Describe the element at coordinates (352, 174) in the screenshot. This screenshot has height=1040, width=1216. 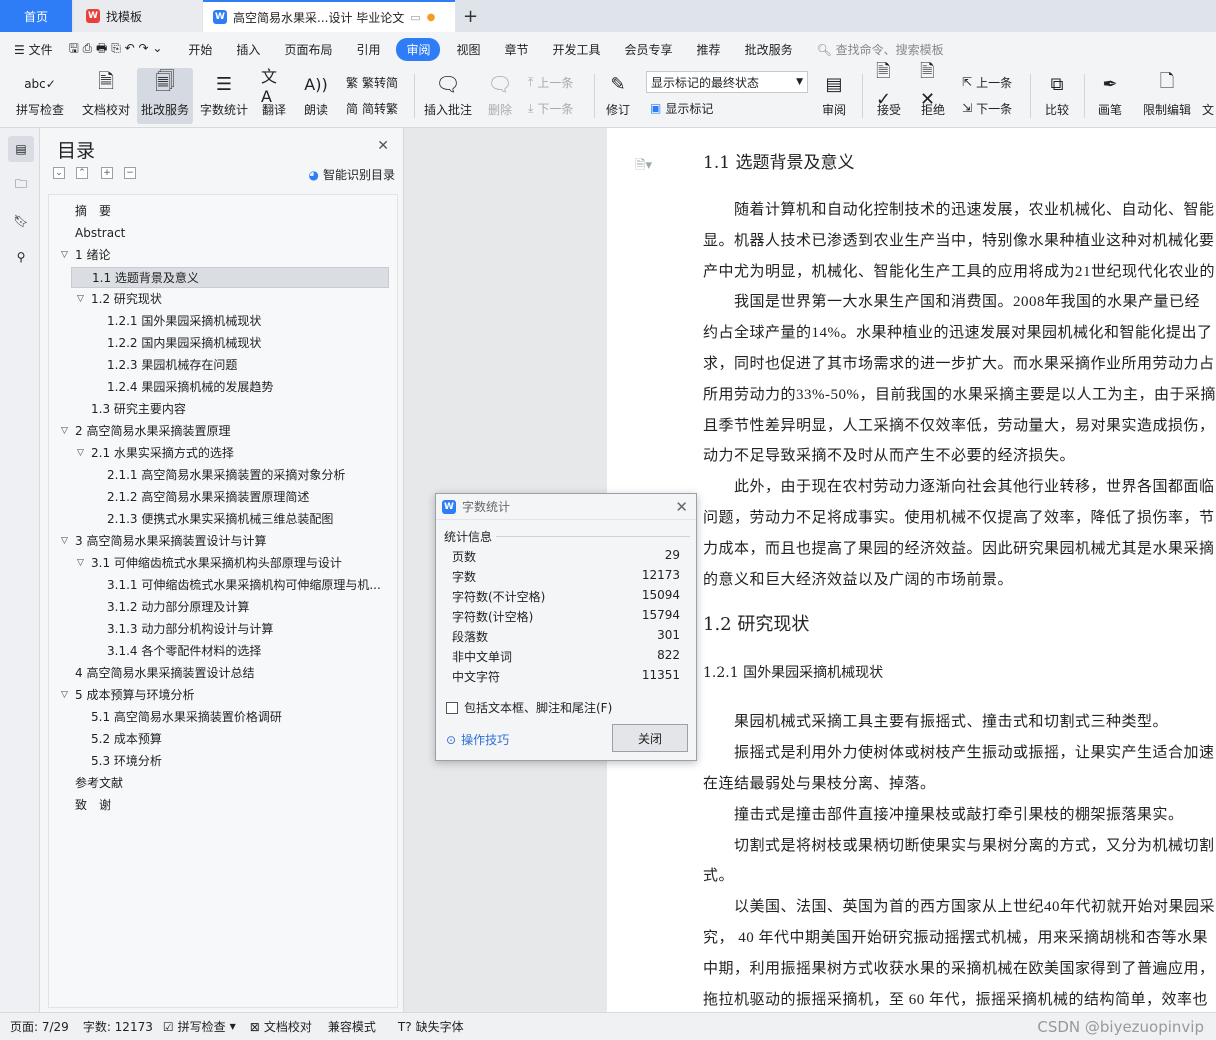
I see `smart-toc-button: ◕ 智能识别目录` at that location.